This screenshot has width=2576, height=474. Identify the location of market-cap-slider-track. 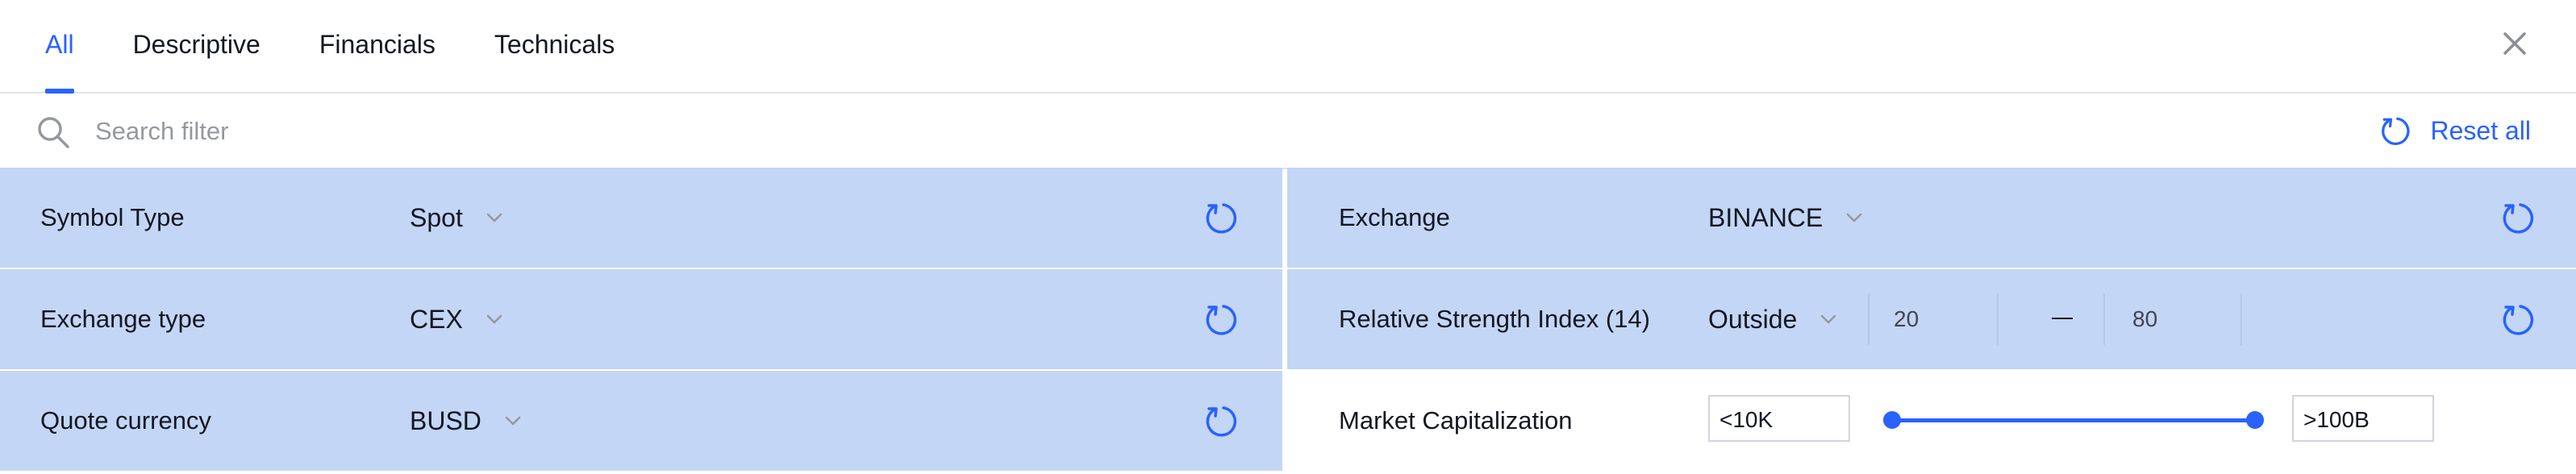
(2073, 420).